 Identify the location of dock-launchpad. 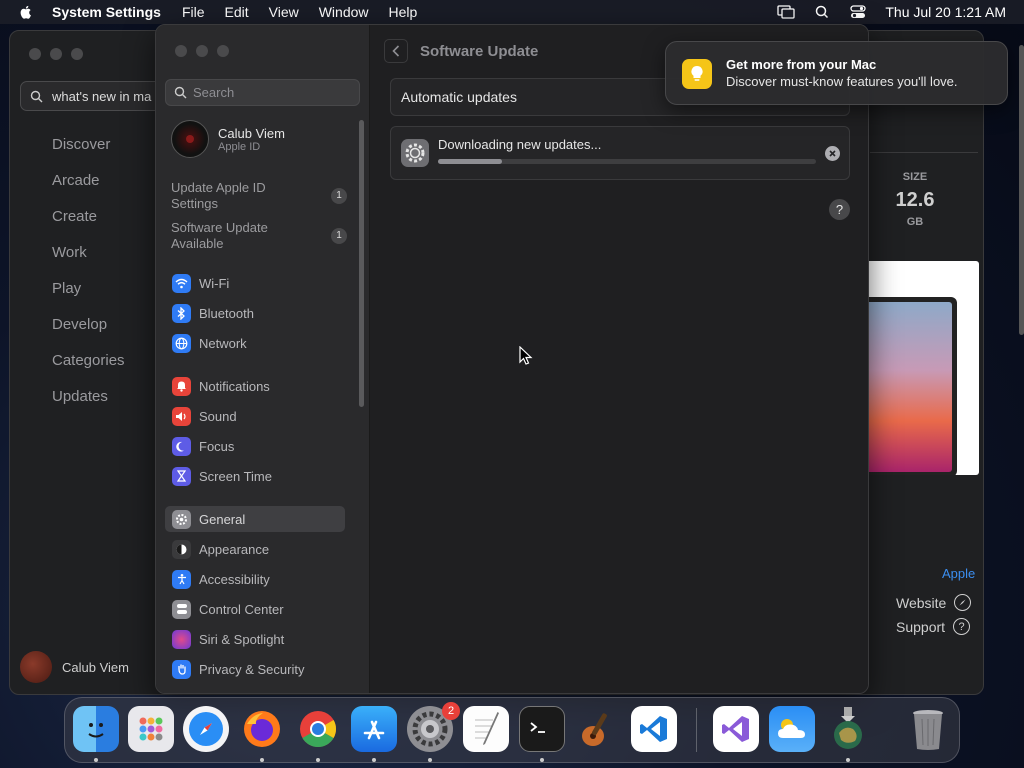
(151, 729).